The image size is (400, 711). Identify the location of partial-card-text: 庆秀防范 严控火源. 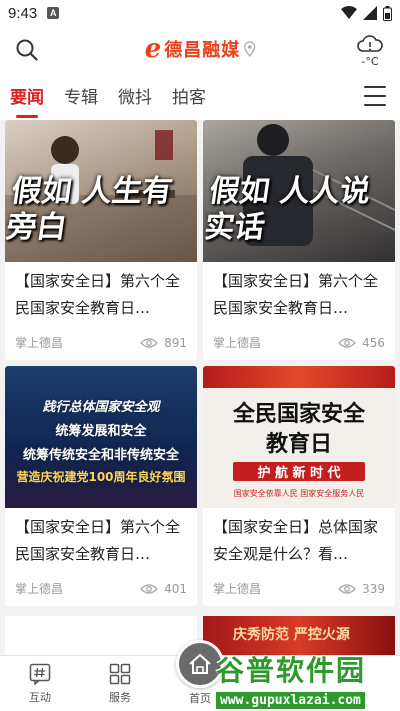
(291, 635).